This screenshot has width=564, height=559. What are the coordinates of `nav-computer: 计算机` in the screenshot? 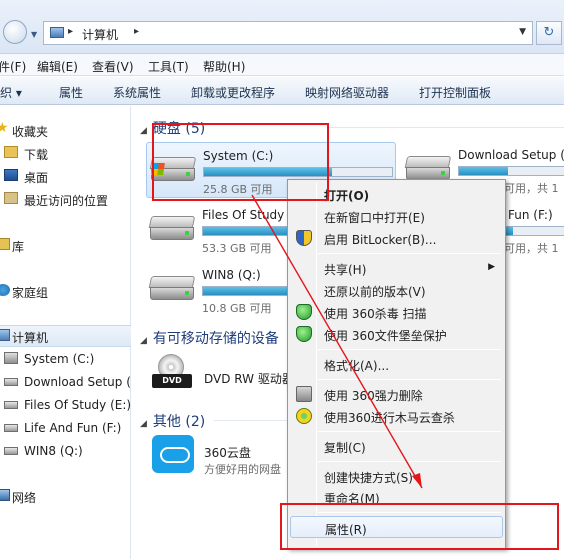 It's located at (65, 336).